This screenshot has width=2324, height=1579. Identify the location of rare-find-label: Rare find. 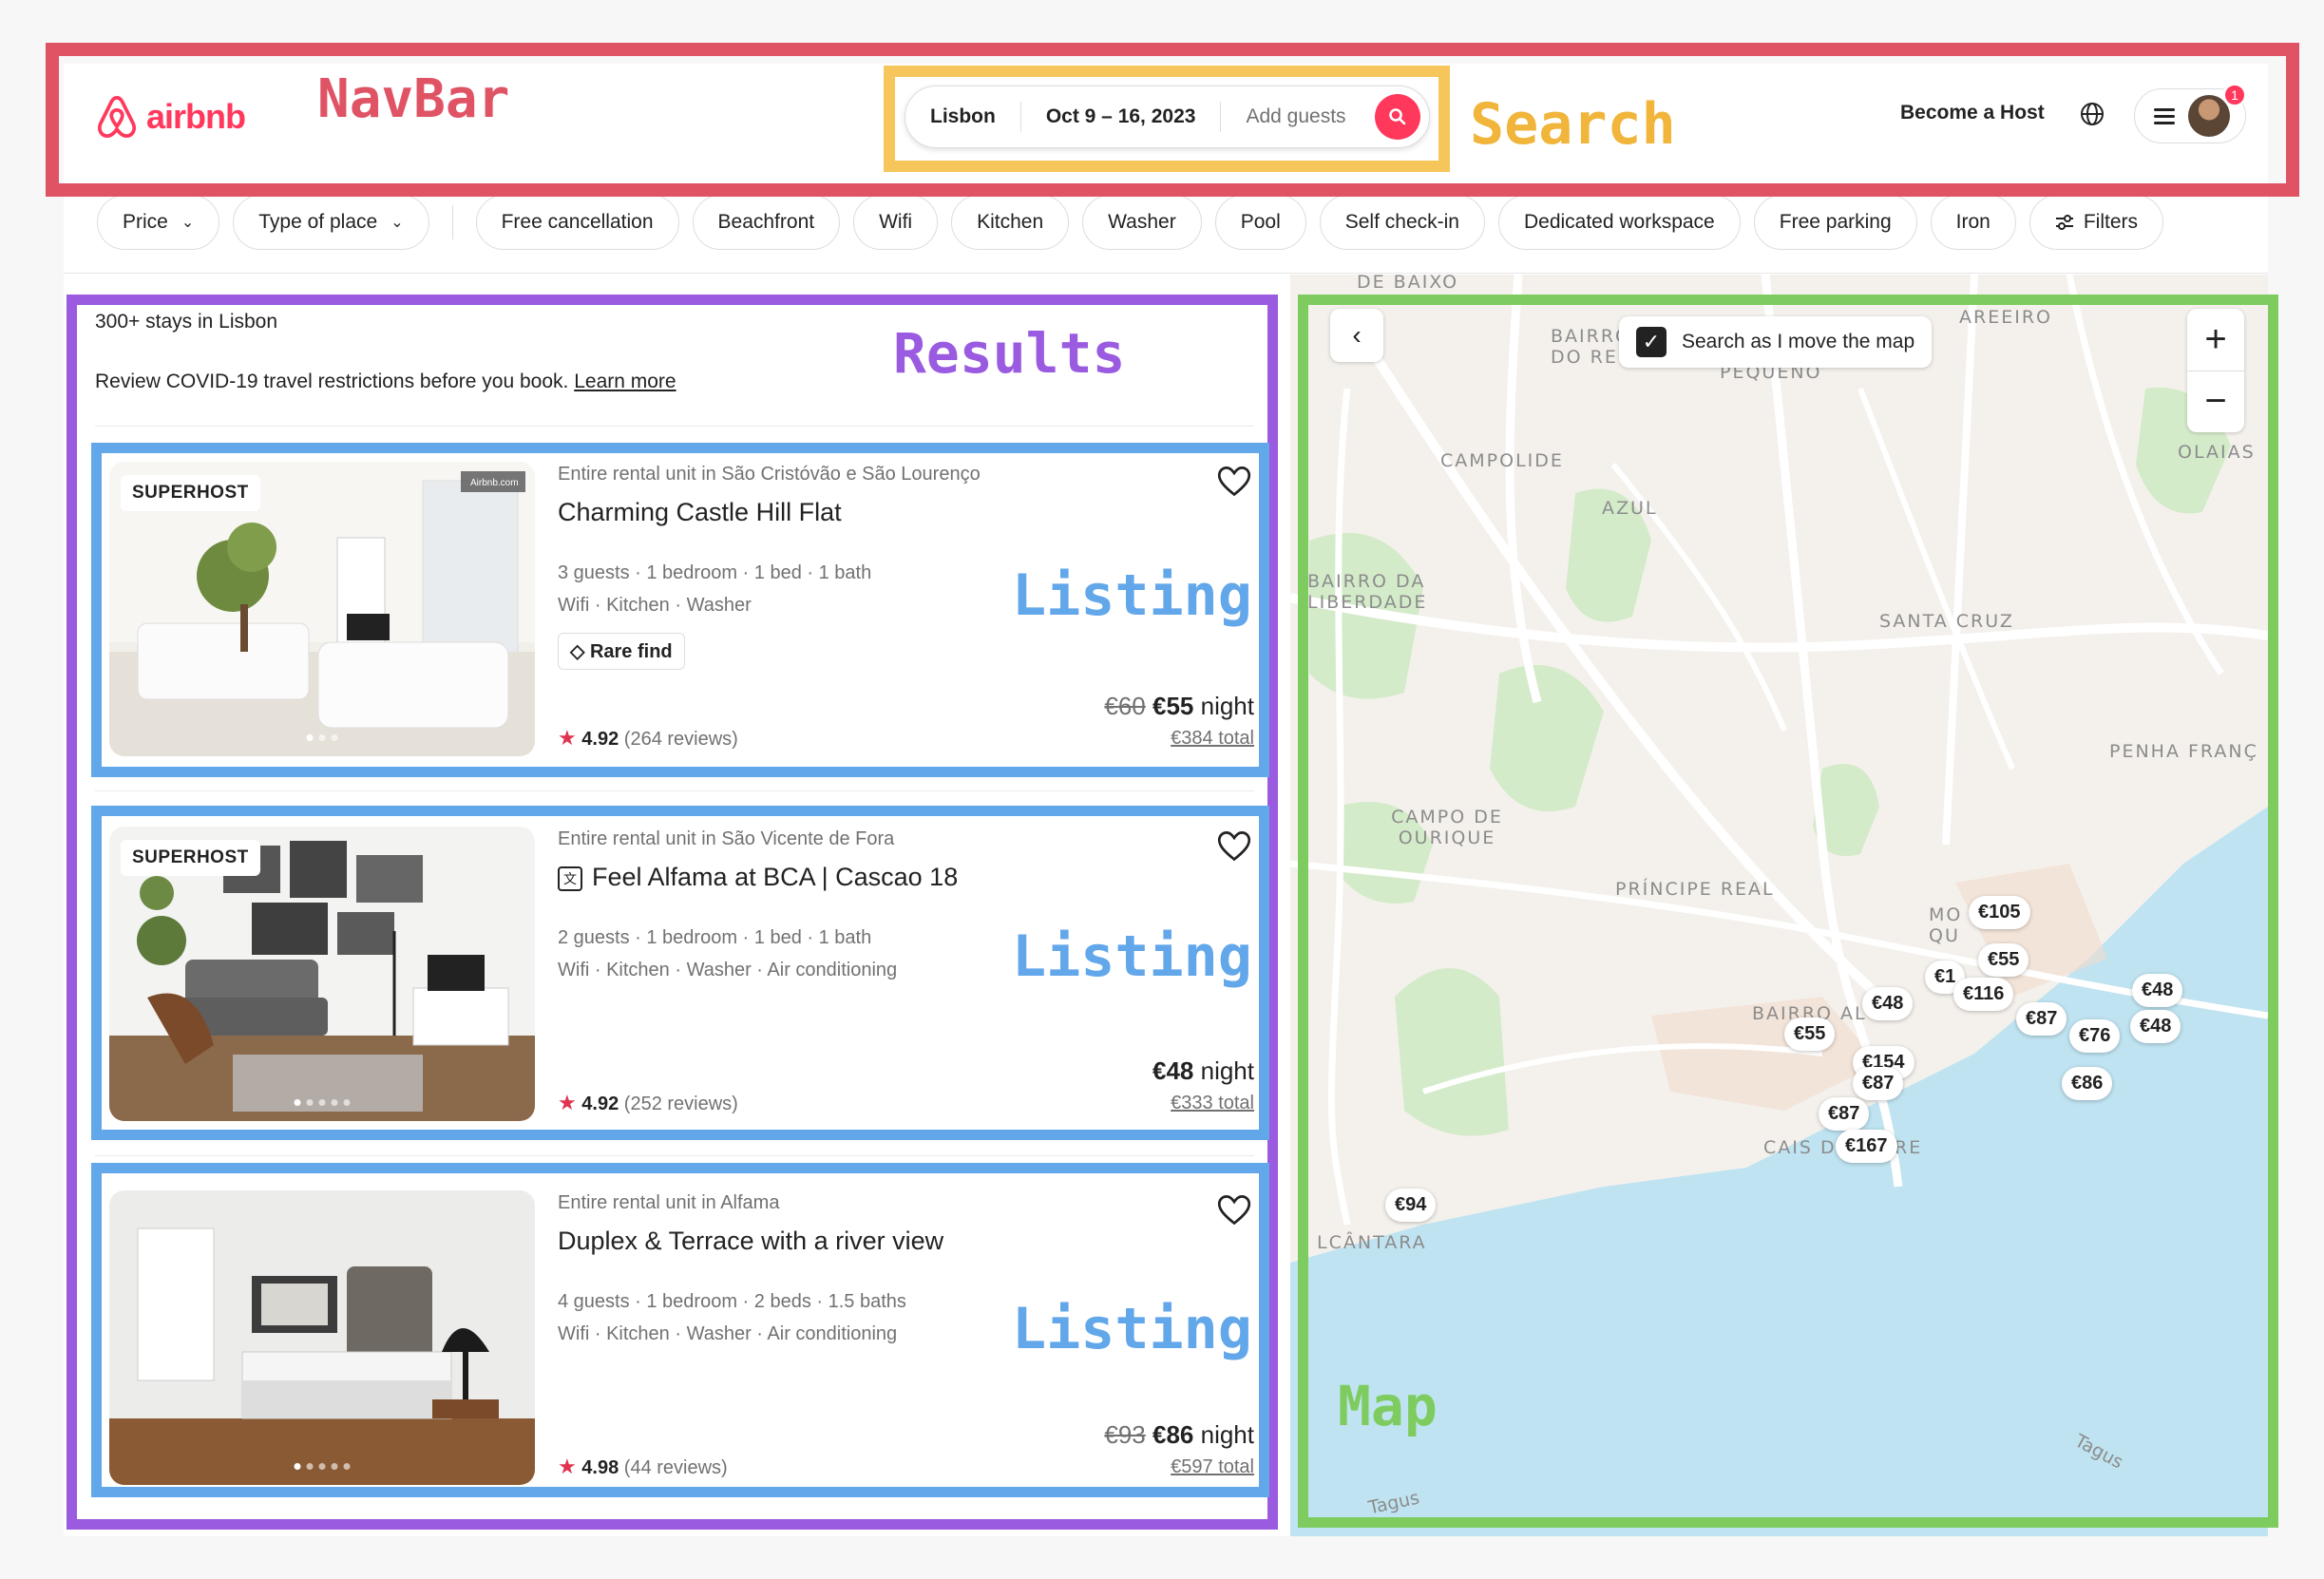
(631, 651).